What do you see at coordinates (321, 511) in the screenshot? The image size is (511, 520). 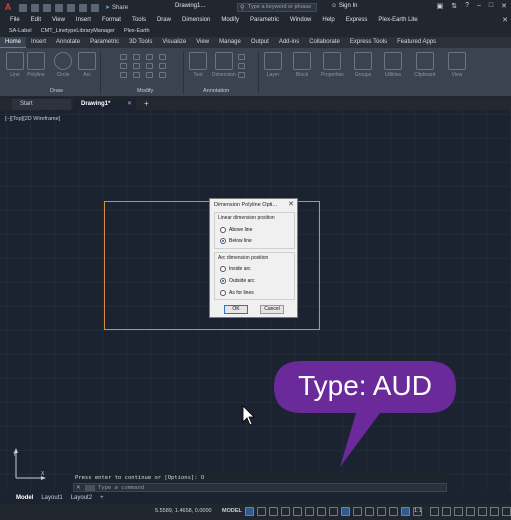 I see `isodraft-icon` at bounding box center [321, 511].